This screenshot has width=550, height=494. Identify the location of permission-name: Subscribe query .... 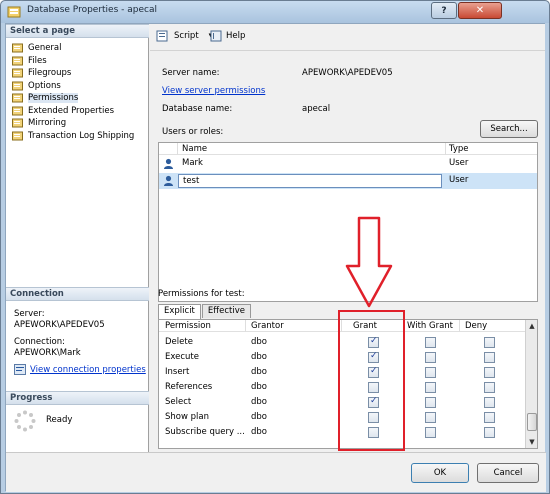
(205, 432).